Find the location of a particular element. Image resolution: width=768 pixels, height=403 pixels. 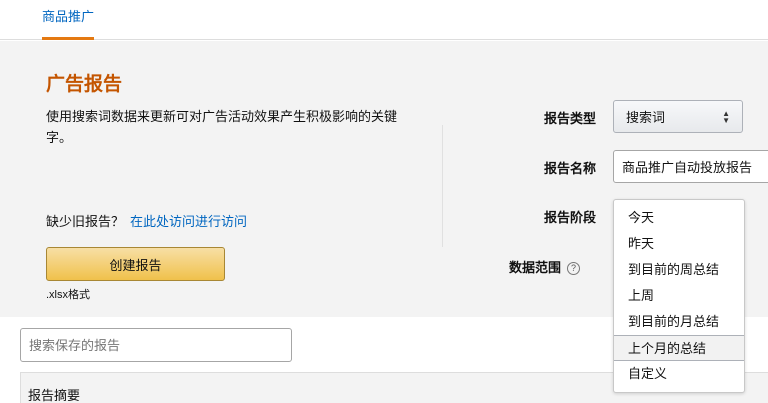

missing-report-line: 缺少旧报告？ 在此处访问进行访问 is located at coordinates (146, 220).